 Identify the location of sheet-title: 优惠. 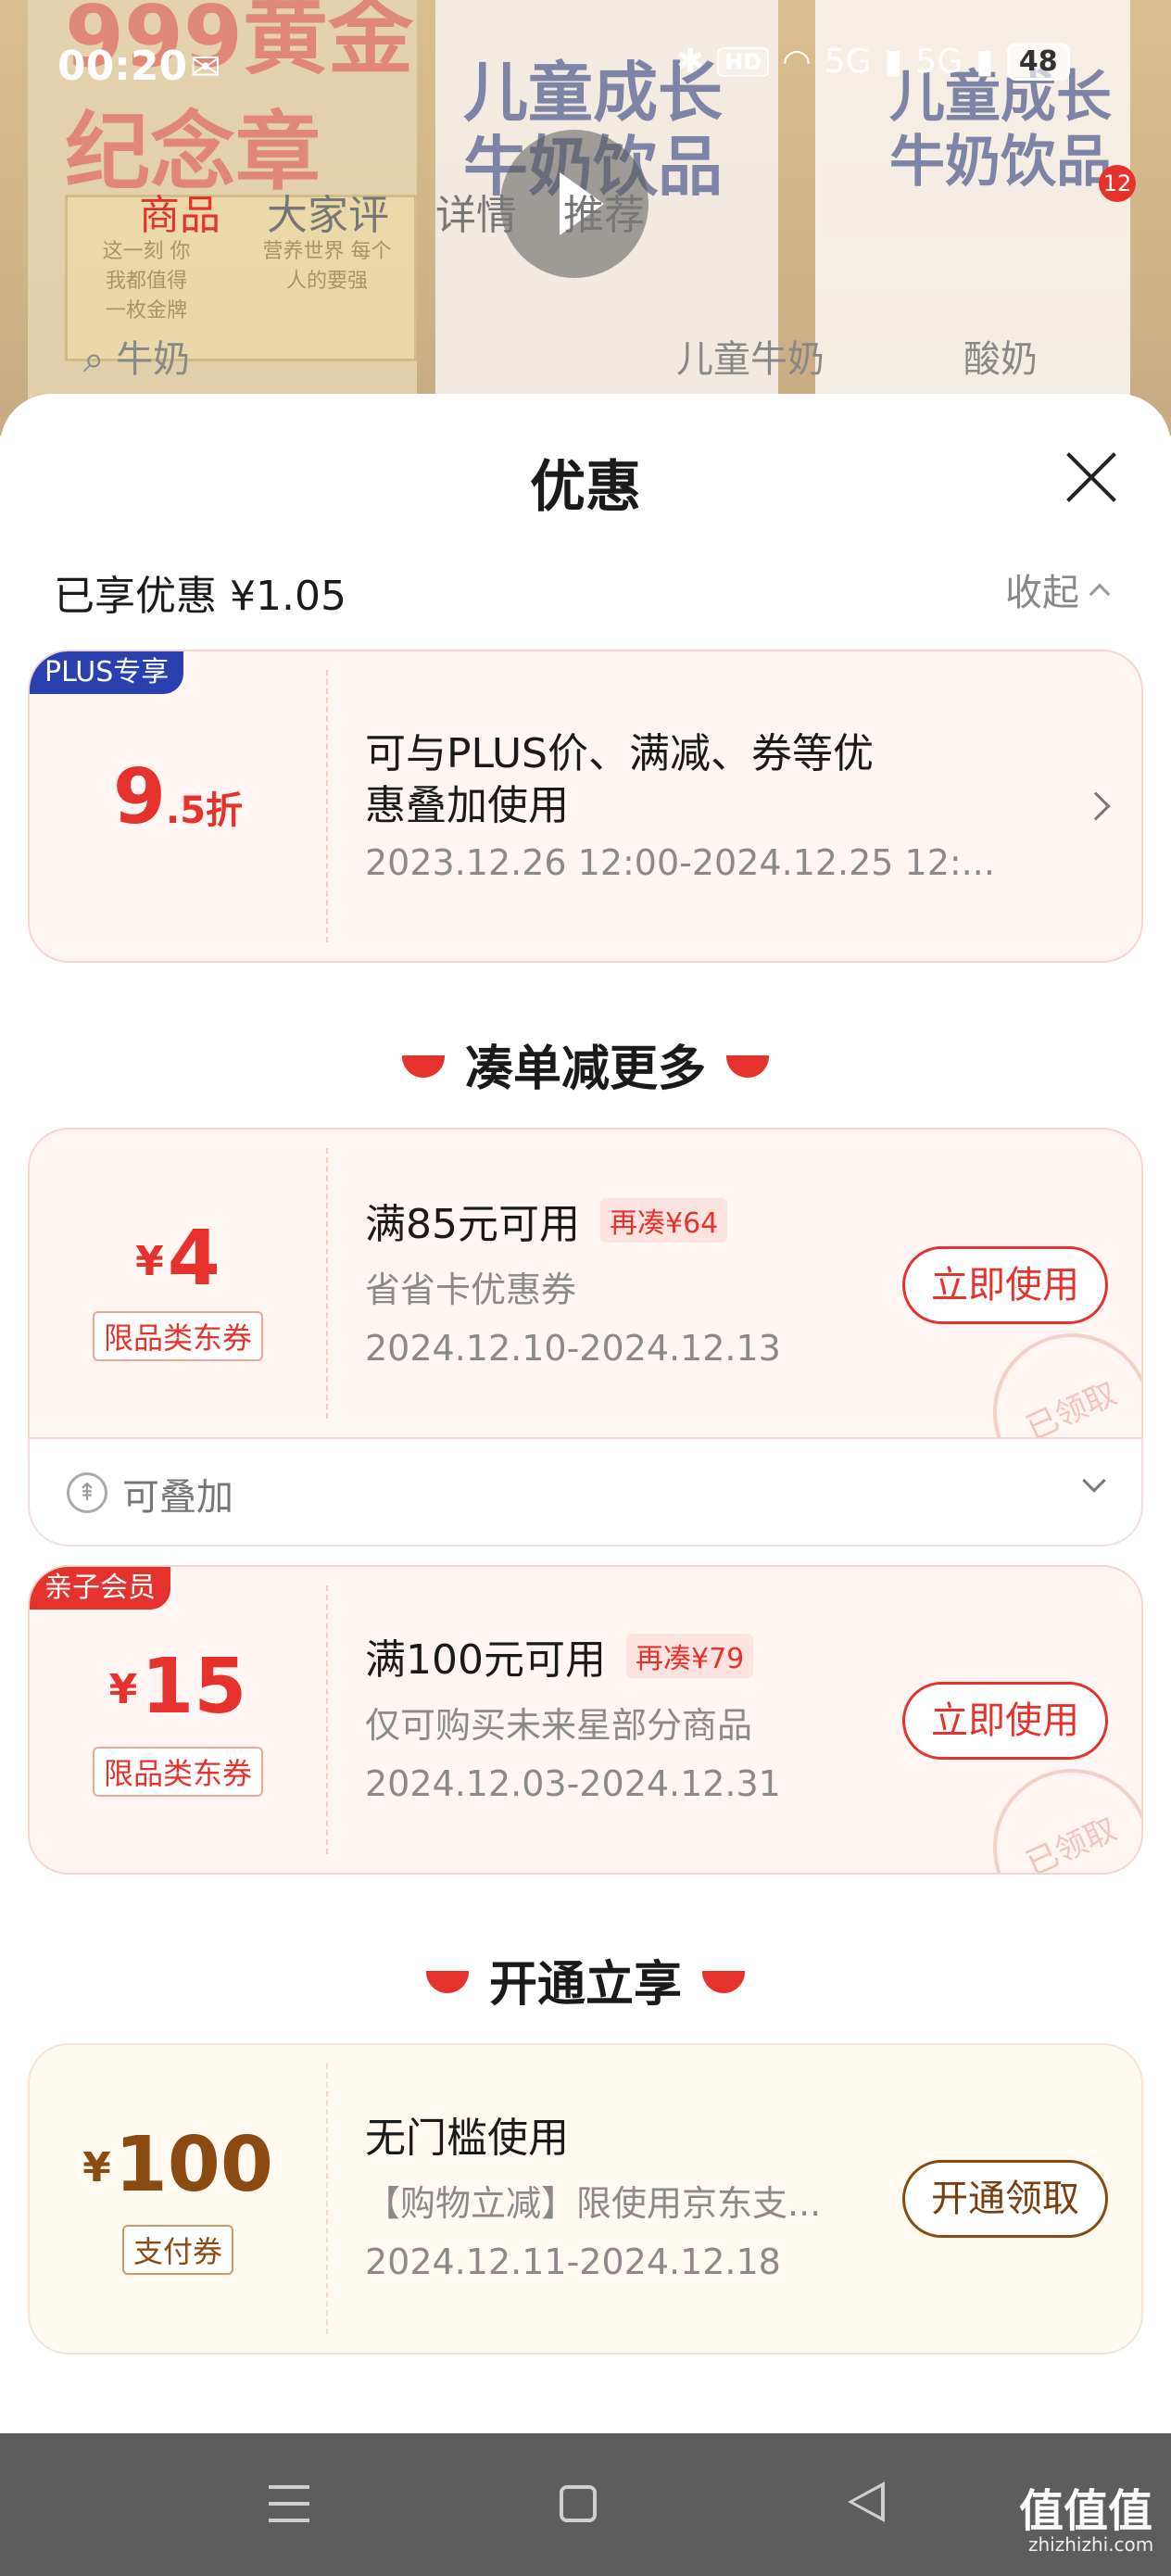
(585, 487).